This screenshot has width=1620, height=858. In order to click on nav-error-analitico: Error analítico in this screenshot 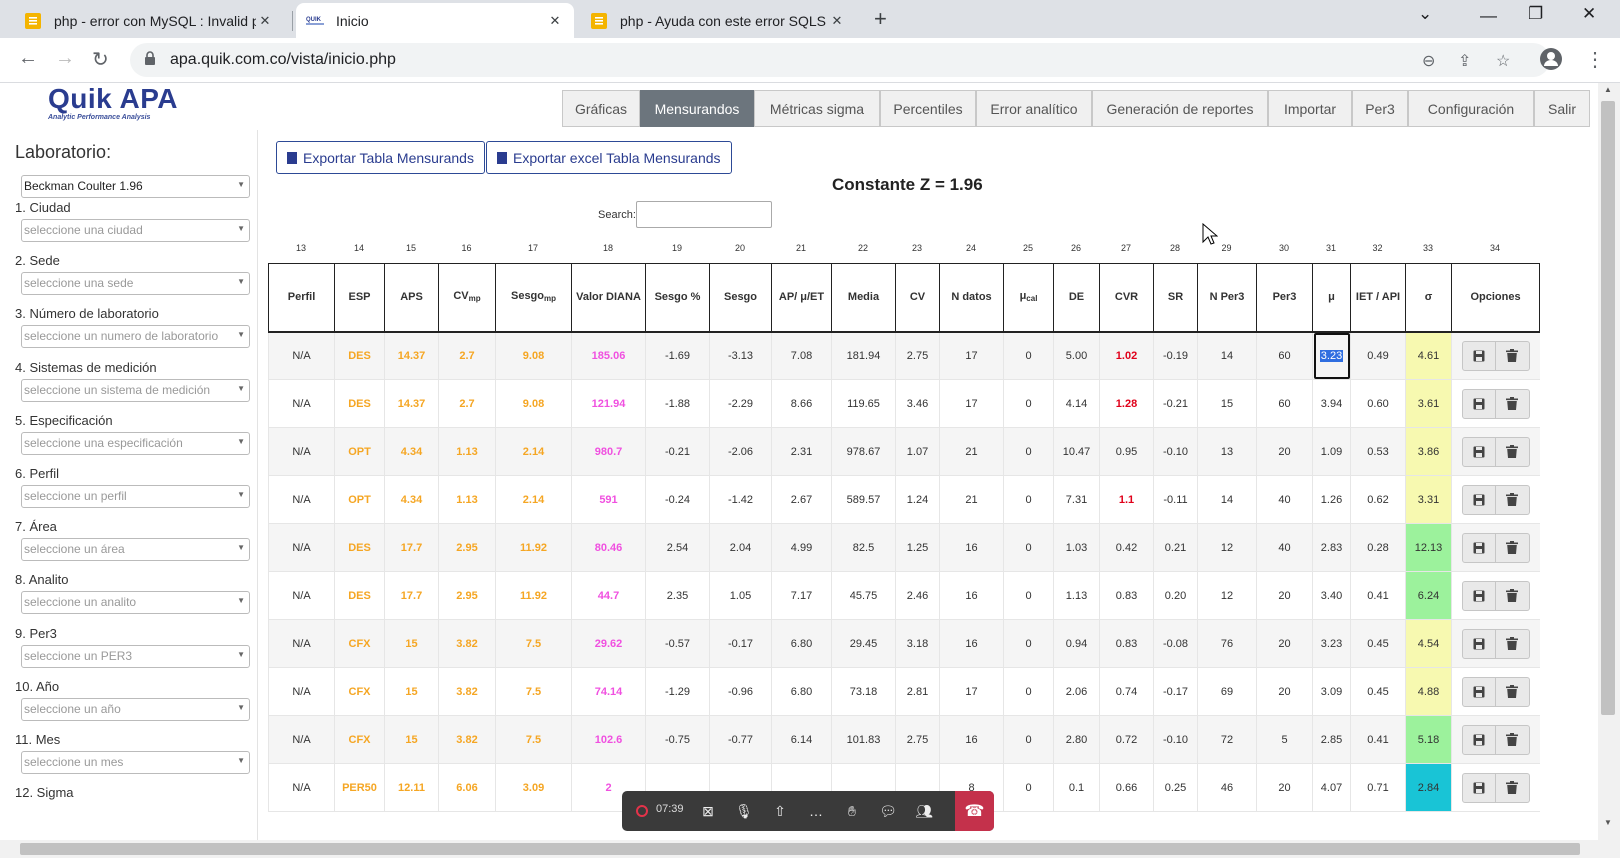, I will do `click(1034, 108)`.